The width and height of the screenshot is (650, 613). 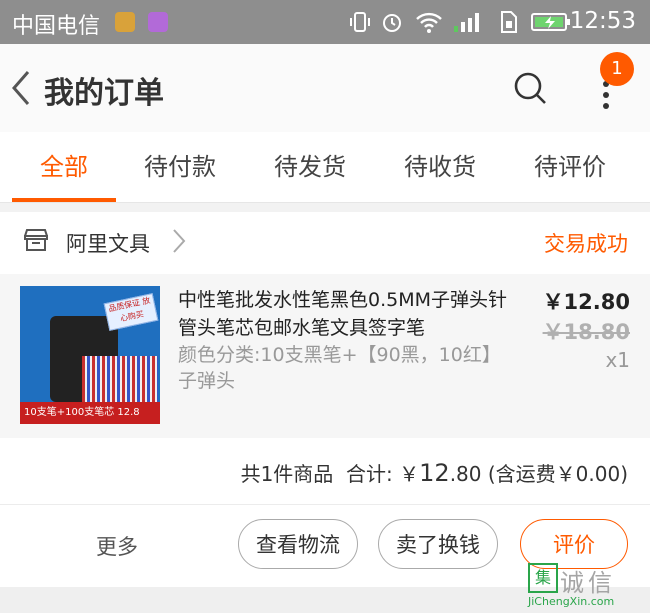 What do you see at coordinates (298, 544) in the screenshot?
I see `view-logistics-button: 查看物流` at bounding box center [298, 544].